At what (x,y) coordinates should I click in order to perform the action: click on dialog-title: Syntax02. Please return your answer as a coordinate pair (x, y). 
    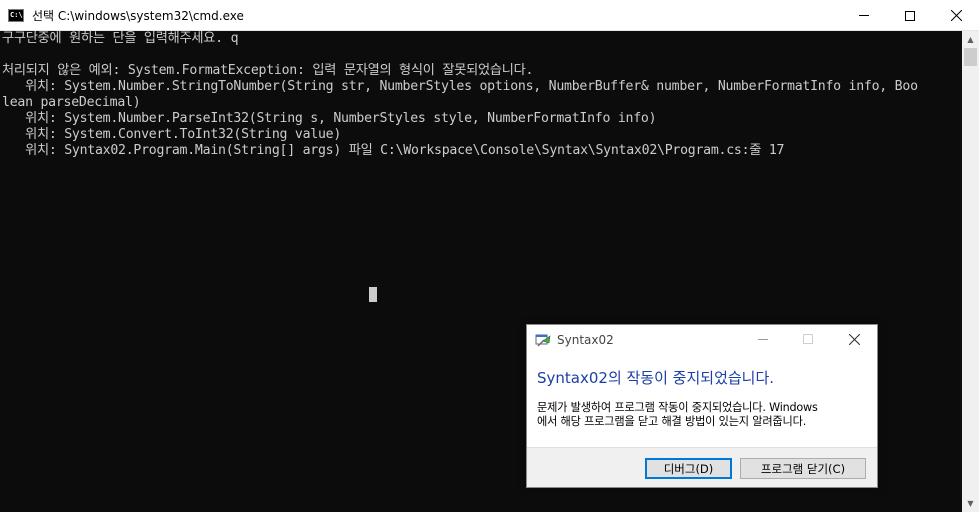
    Looking at the image, I should click on (585, 340).